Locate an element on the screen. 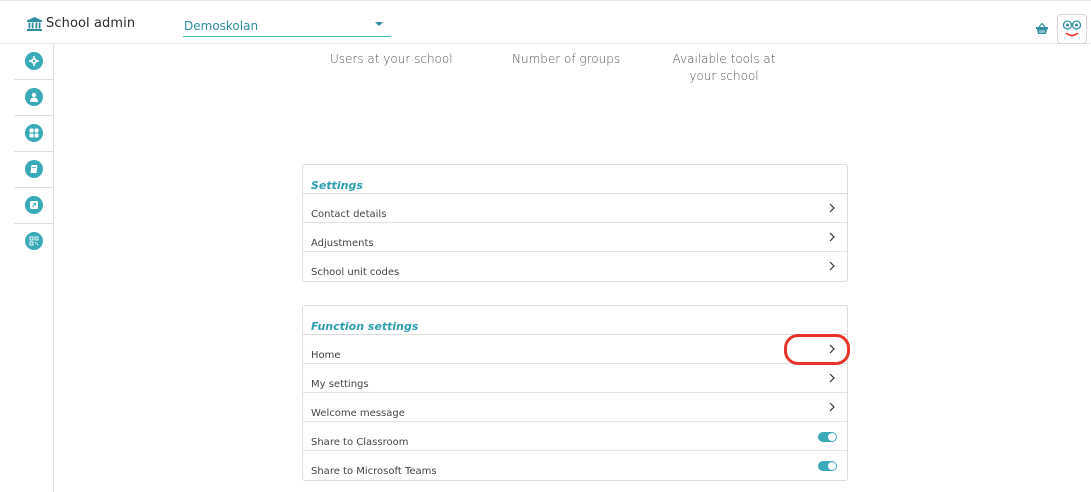  settings-row-contact-details: Contact details is located at coordinates (575, 208).